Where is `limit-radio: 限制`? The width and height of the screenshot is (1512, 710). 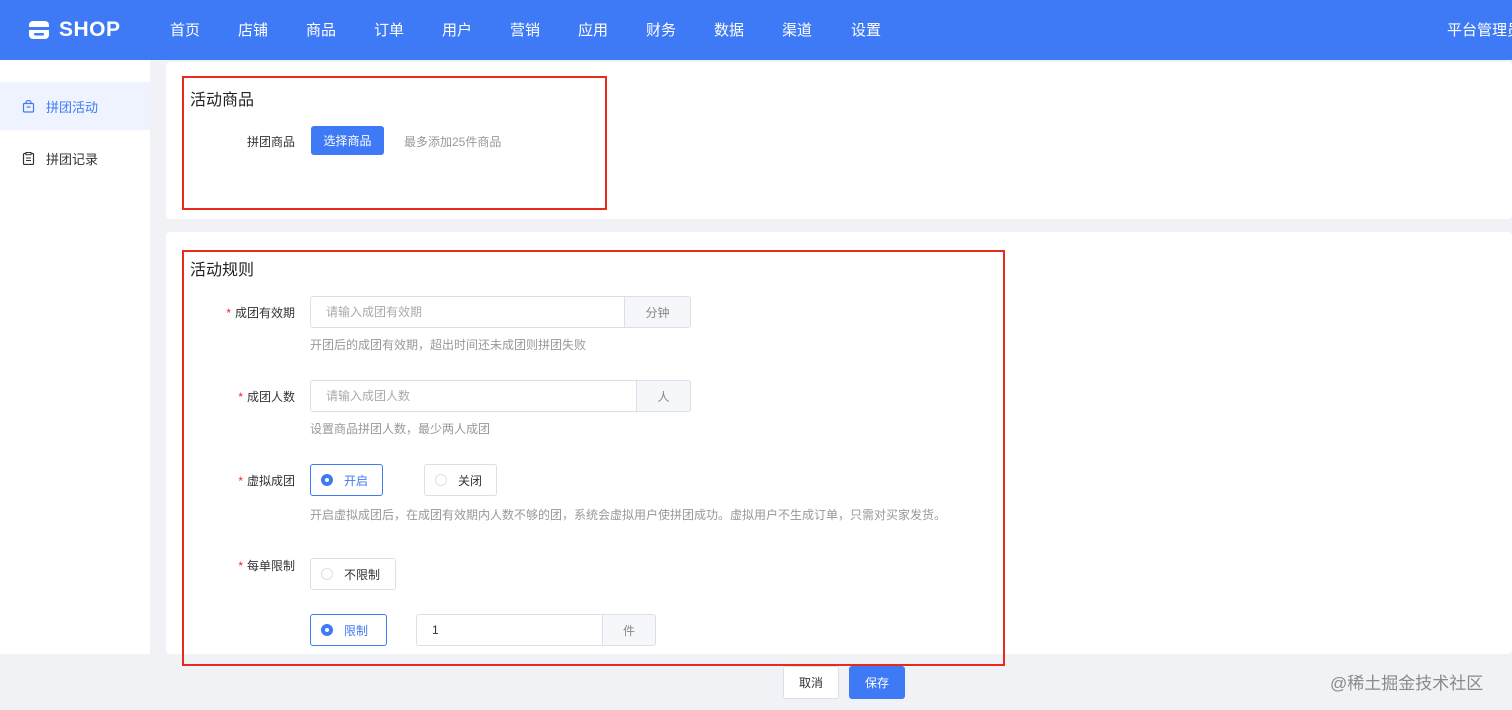 limit-radio: 限制 is located at coordinates (348, 630).